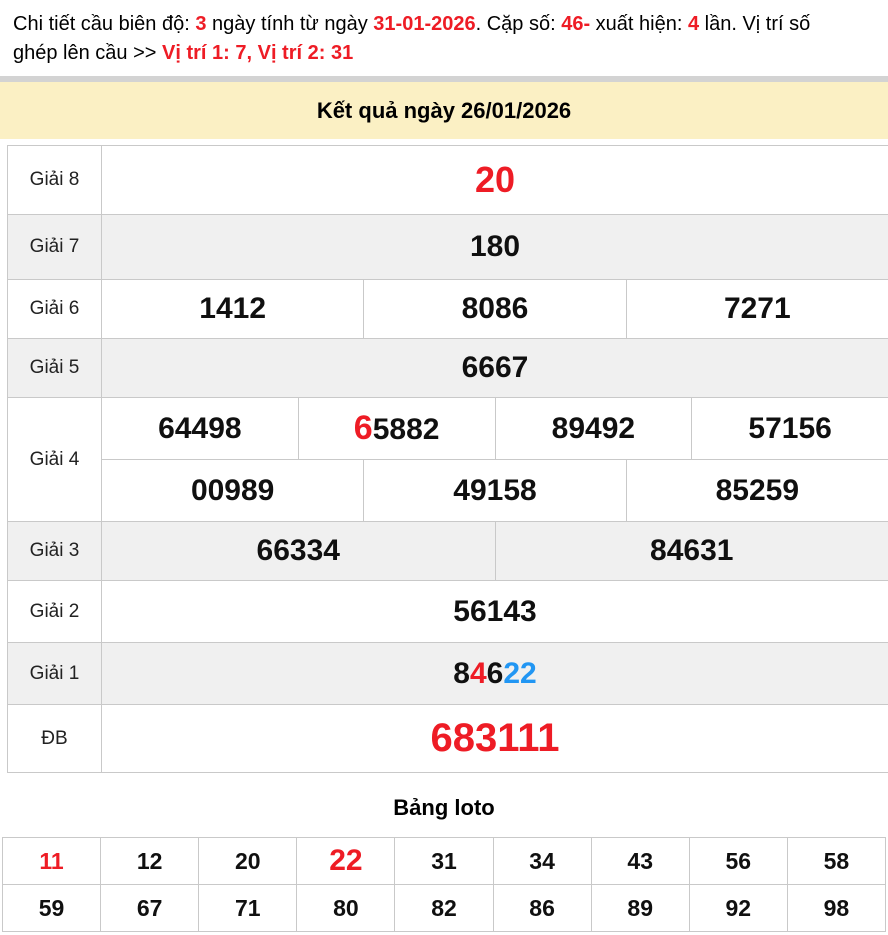  I want to click on text-segment: ghép lên cầu >>, so click(88, 53).